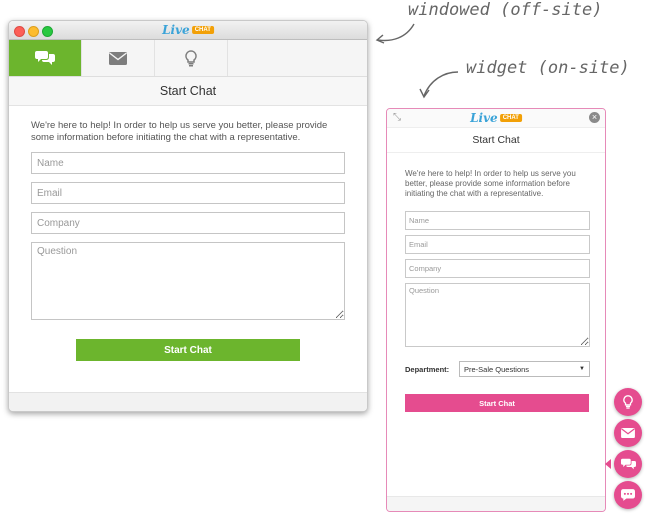 The height and width of the screenshot is (523, 652). I want to click on zoom-window-button, so click(47, 31).